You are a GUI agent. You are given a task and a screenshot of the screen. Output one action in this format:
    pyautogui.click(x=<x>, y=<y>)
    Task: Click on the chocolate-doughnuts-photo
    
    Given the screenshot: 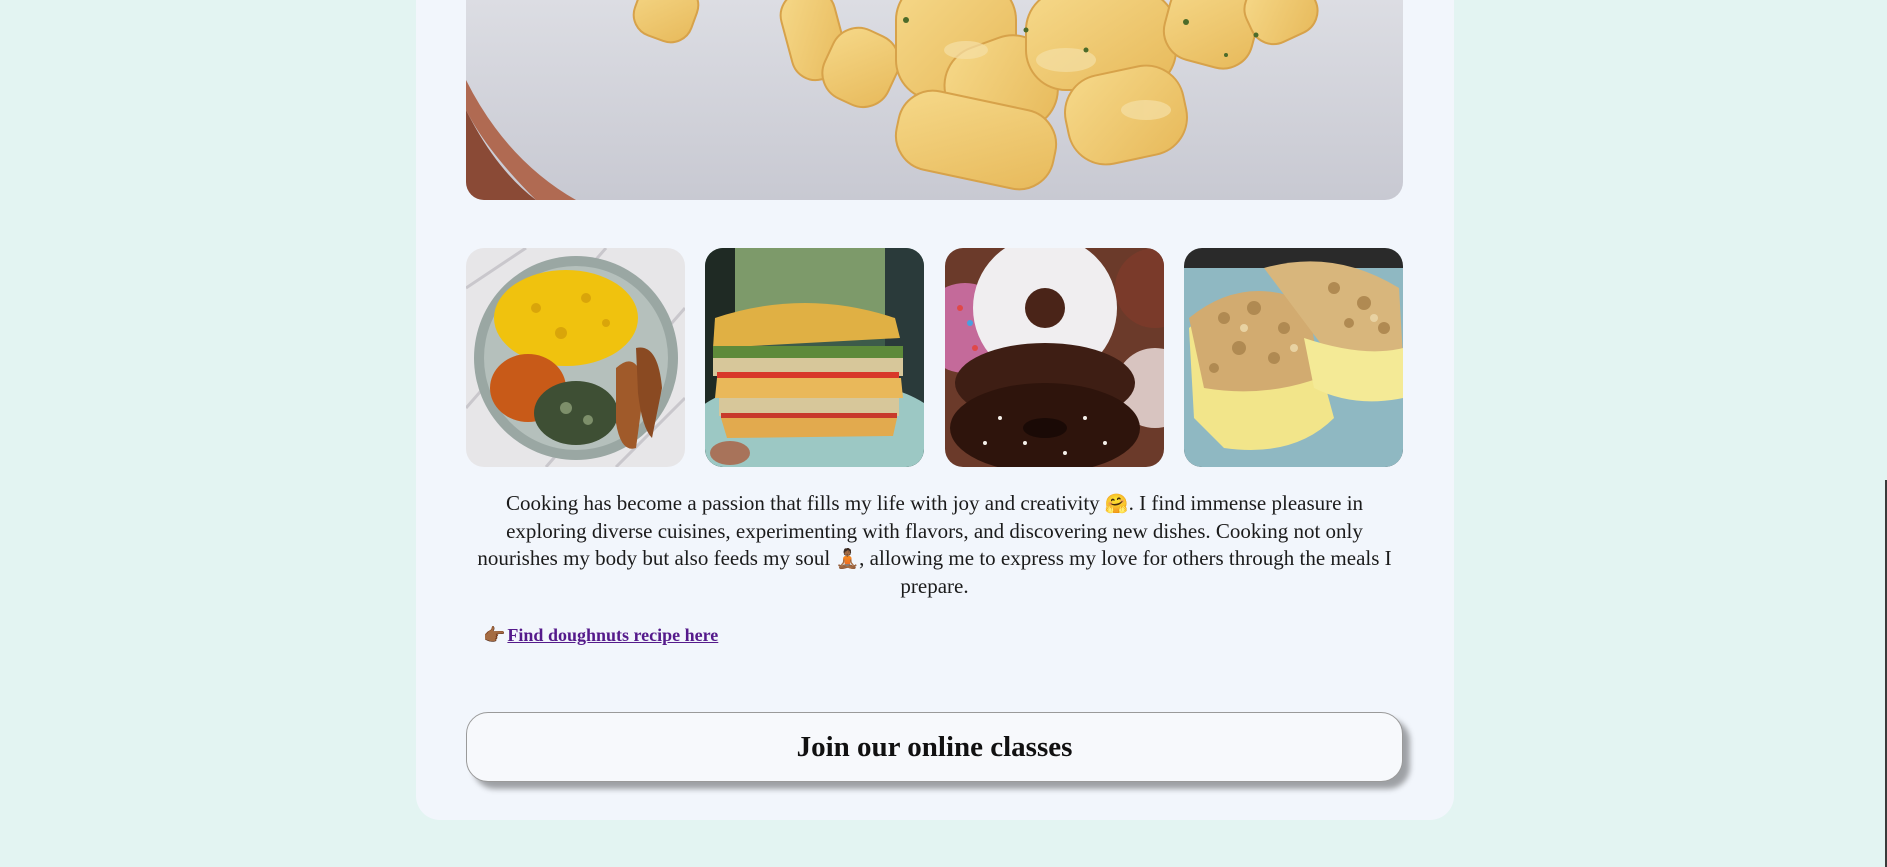 What is the action you would take?
    pyautogui.click(x=1054, y=357)
    